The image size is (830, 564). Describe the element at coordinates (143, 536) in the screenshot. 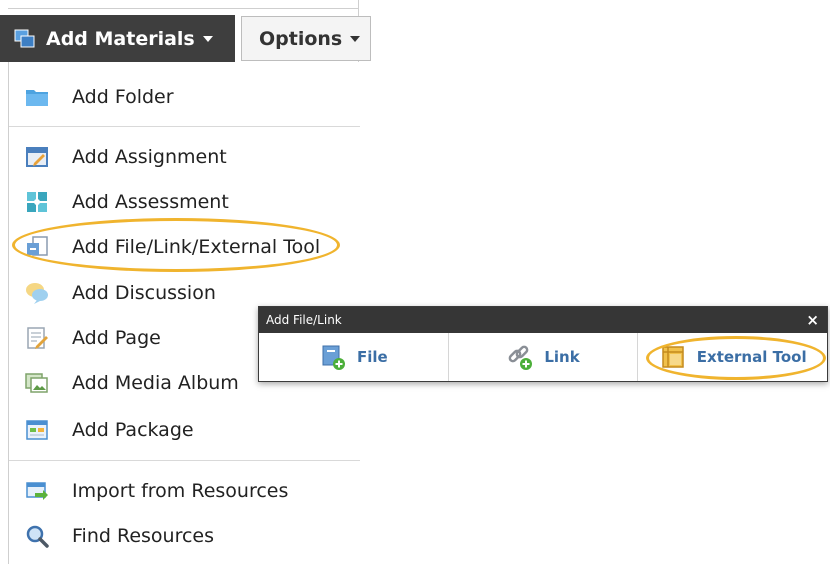

I see `menu-item-label: Find Resources` at that location.